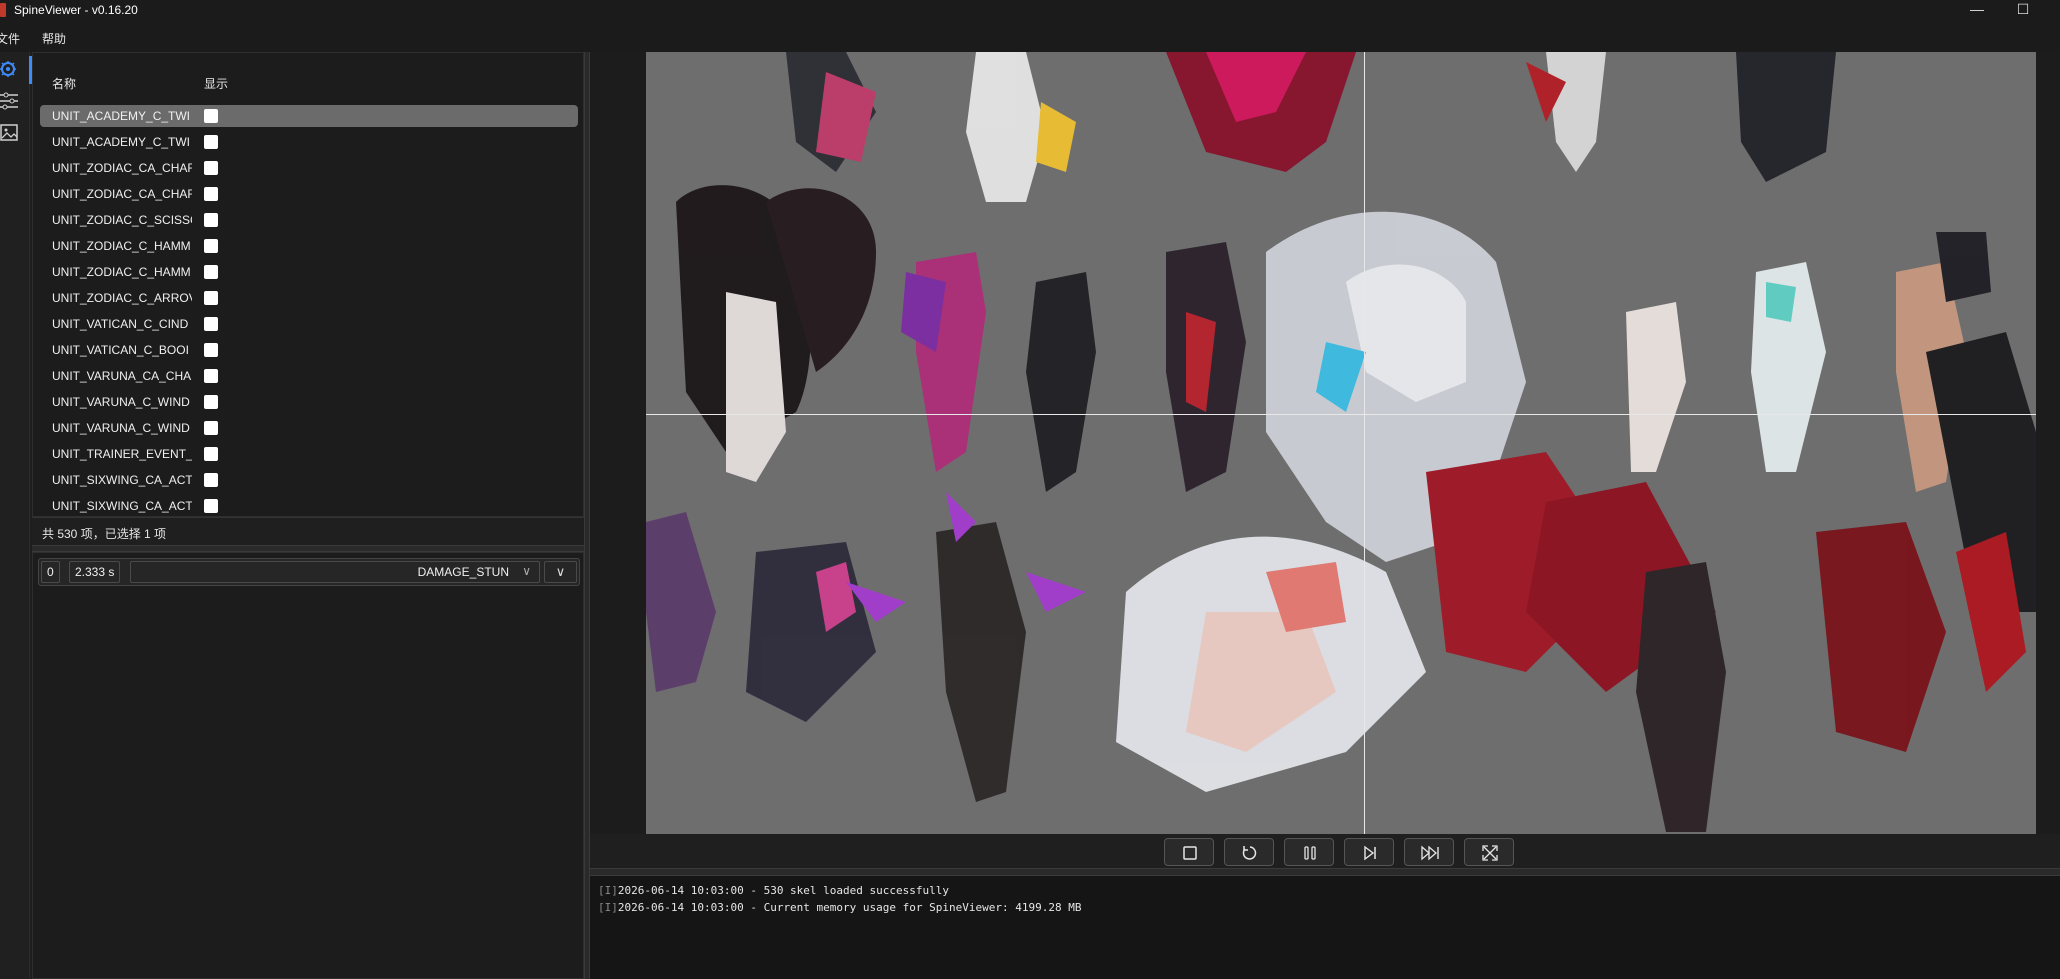 This screenshot has width=2060, height=979. I want to click on fullscreen-button, so click(1489, 852).